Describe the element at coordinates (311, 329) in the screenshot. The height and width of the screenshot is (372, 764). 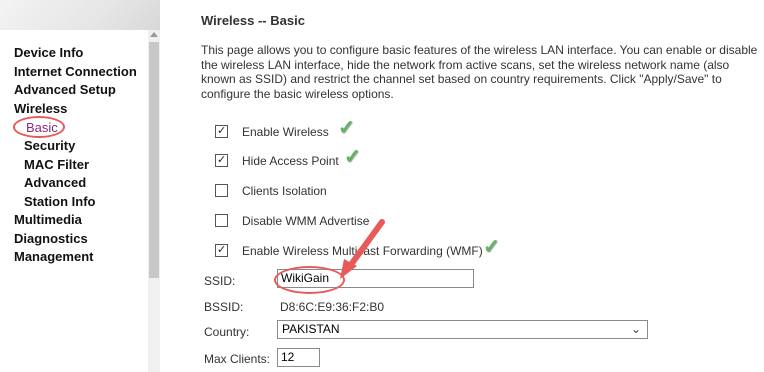
I see `country-selected-value: PAKISTAN` at that location.